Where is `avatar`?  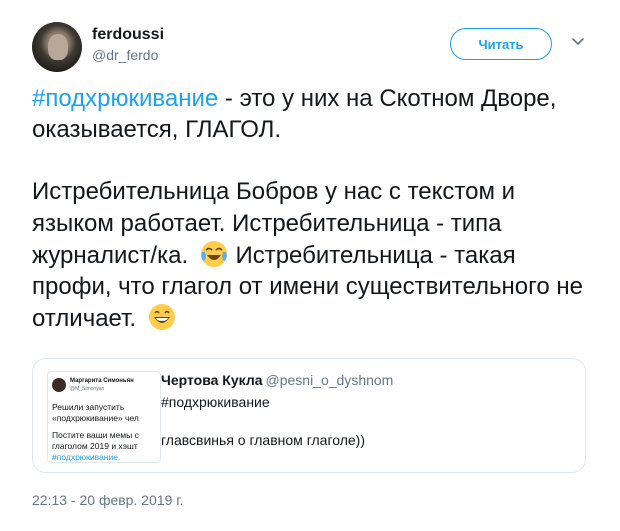 avatar is located at coordinates (57, 47).